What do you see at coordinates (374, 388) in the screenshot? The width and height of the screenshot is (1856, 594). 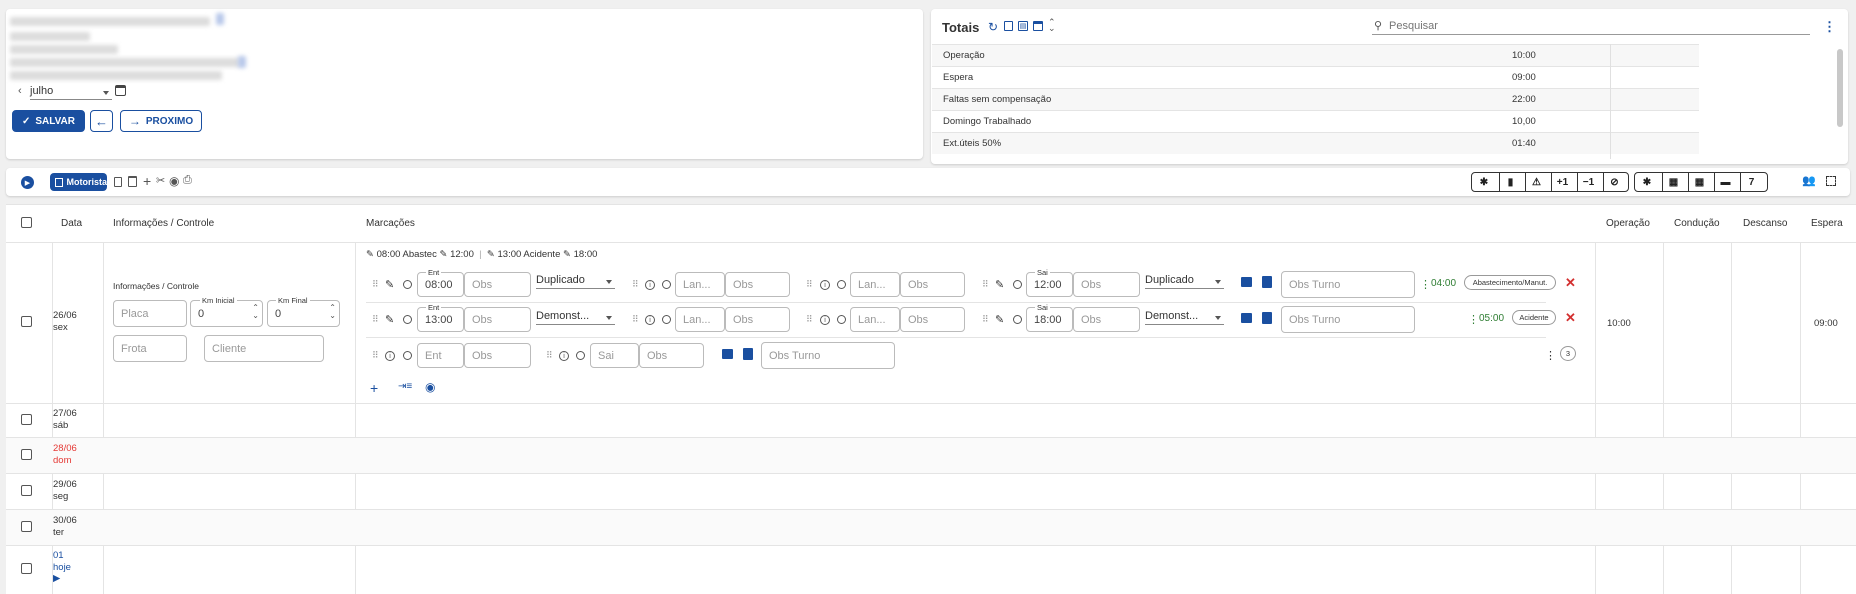 I see `add-mark-icon: +` at bounding box center [374, 388].